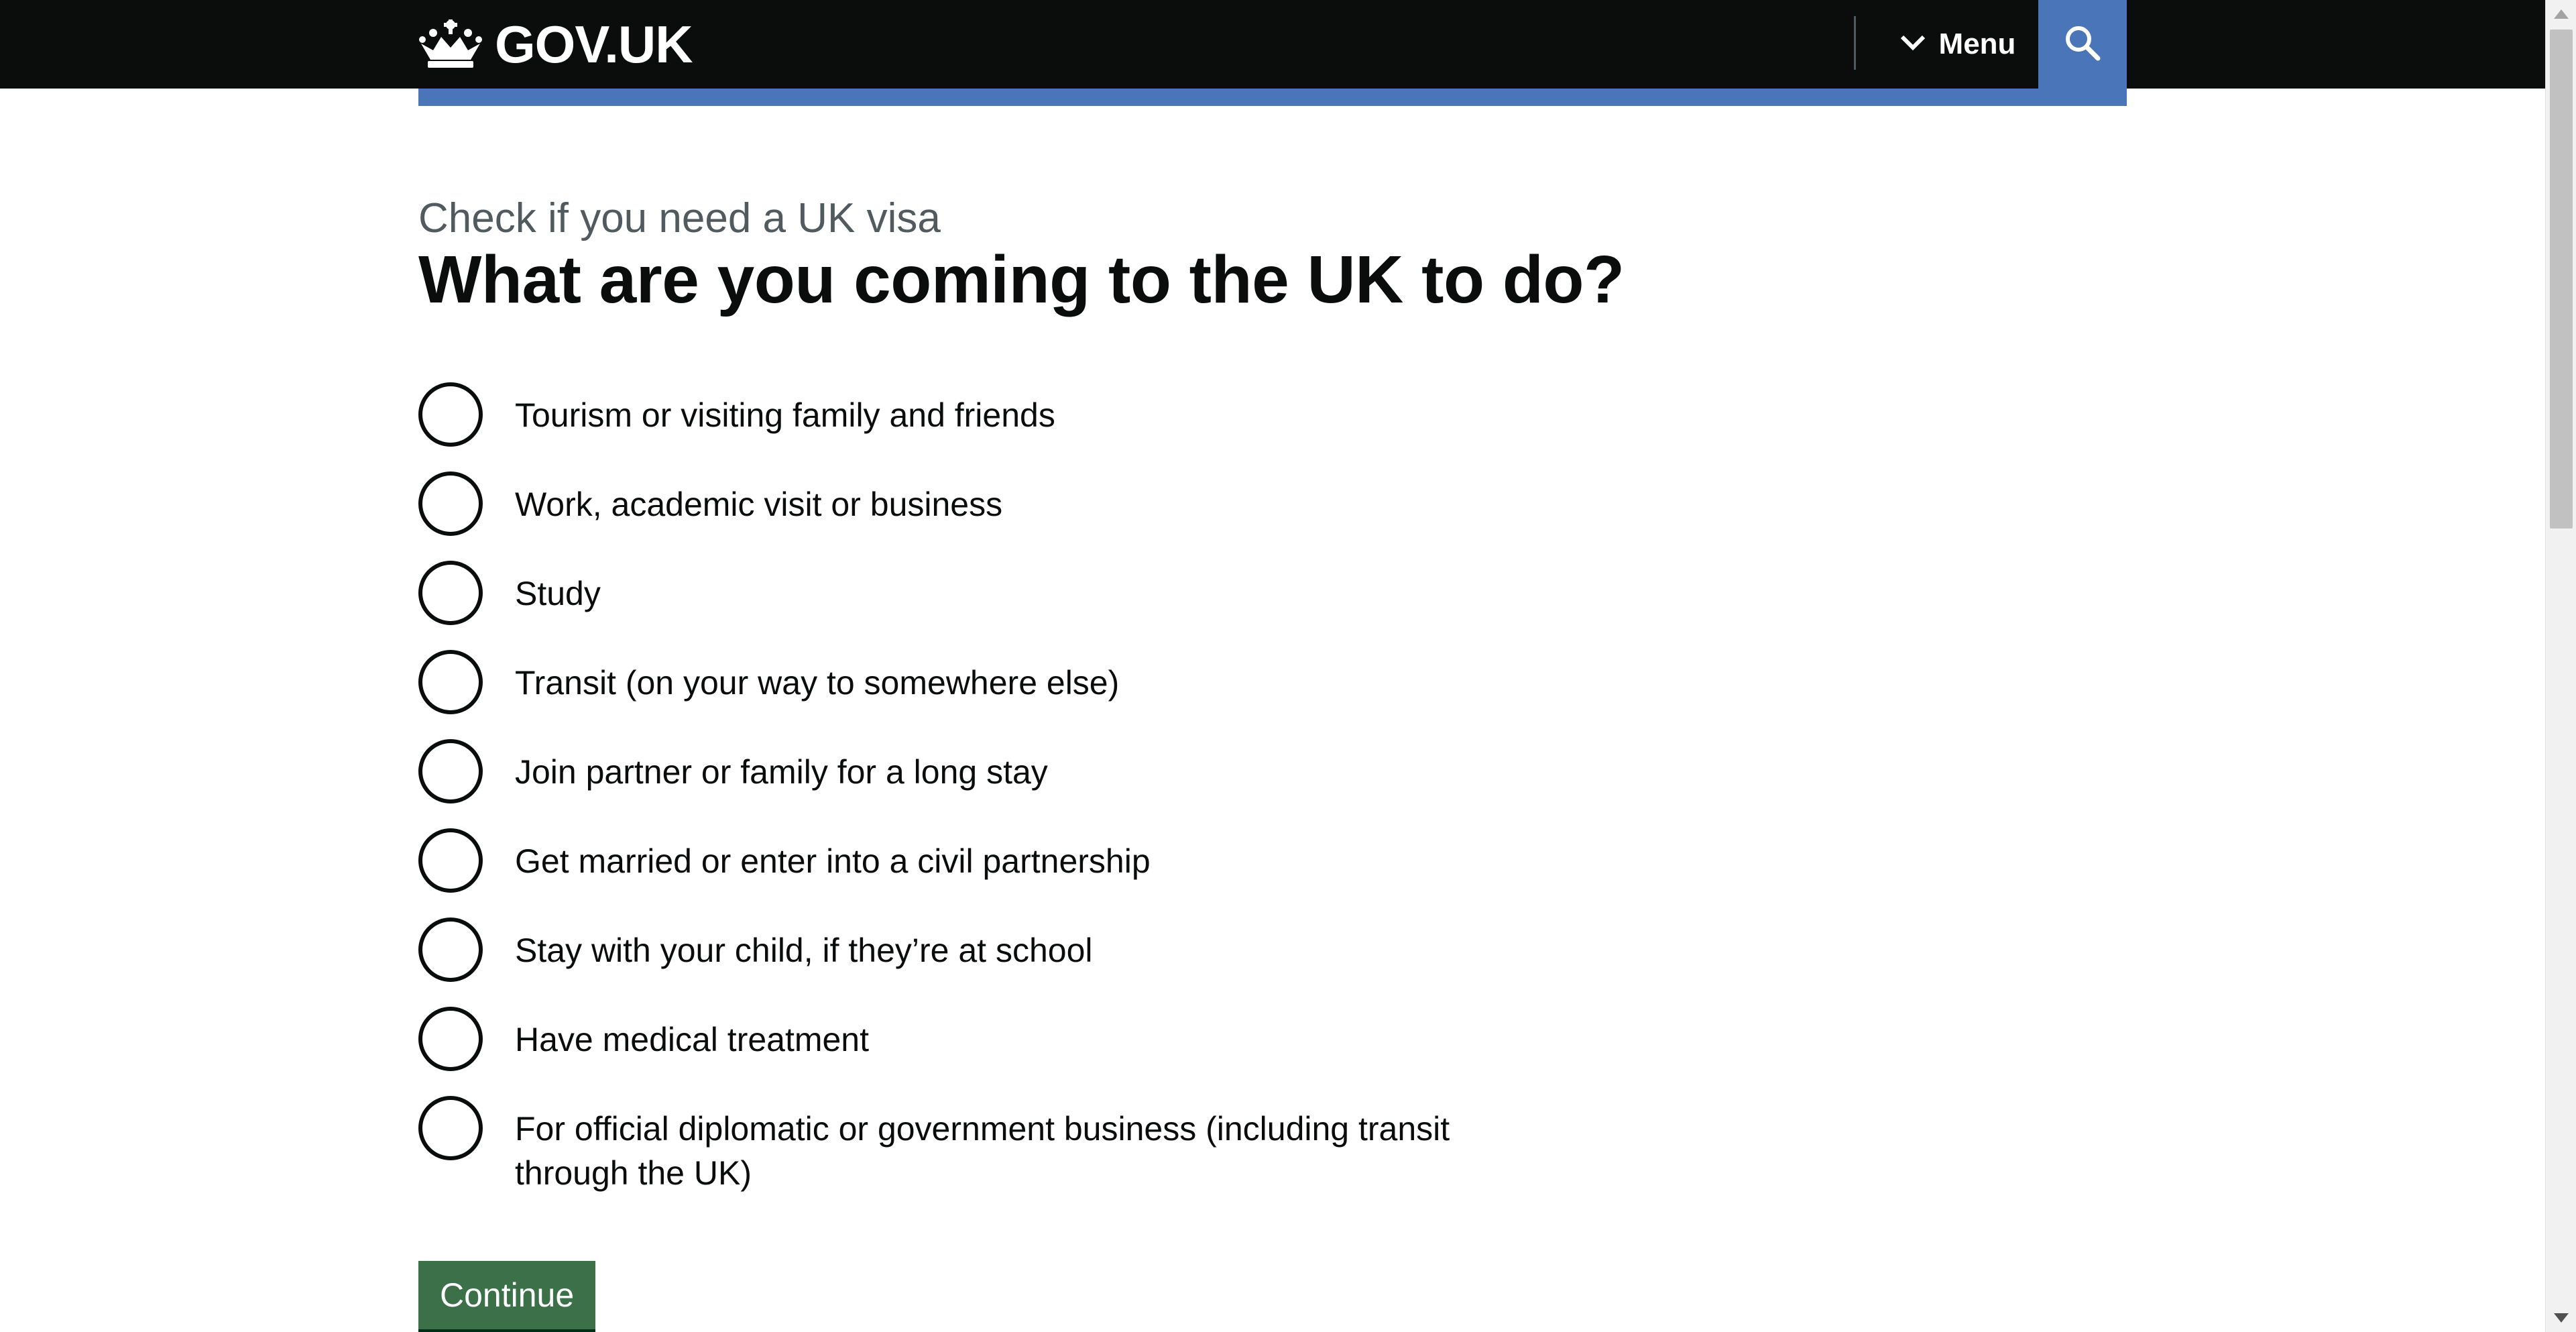 The width and height of the screenshot is (2576, 1332). Describe the element at coordinates (2561, 279) in the screenshot. I see `scroll-thumb` at that location.